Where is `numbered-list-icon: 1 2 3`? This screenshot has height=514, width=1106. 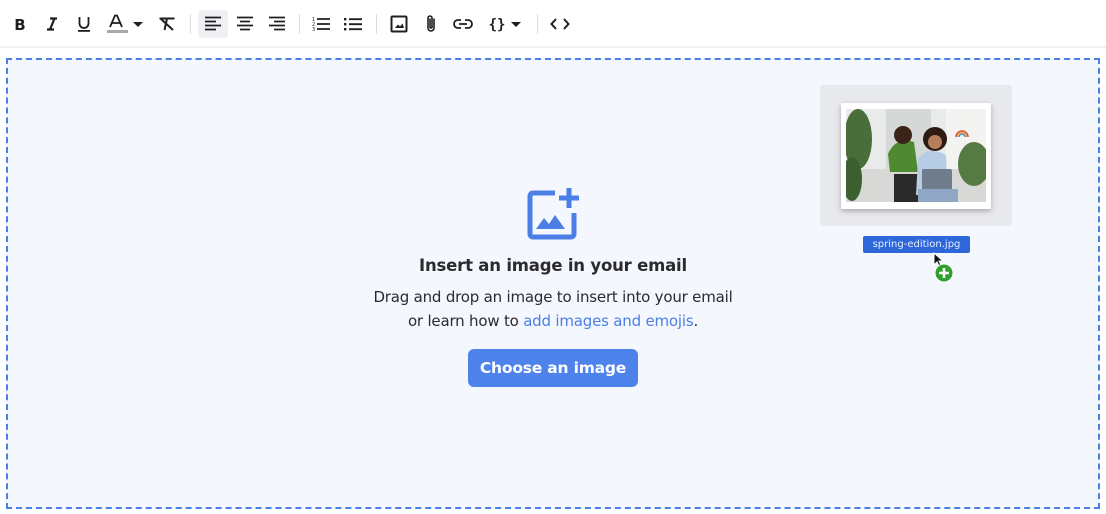 numbered-list-icon: 1 2 3 is located at coordinates (321, 24).